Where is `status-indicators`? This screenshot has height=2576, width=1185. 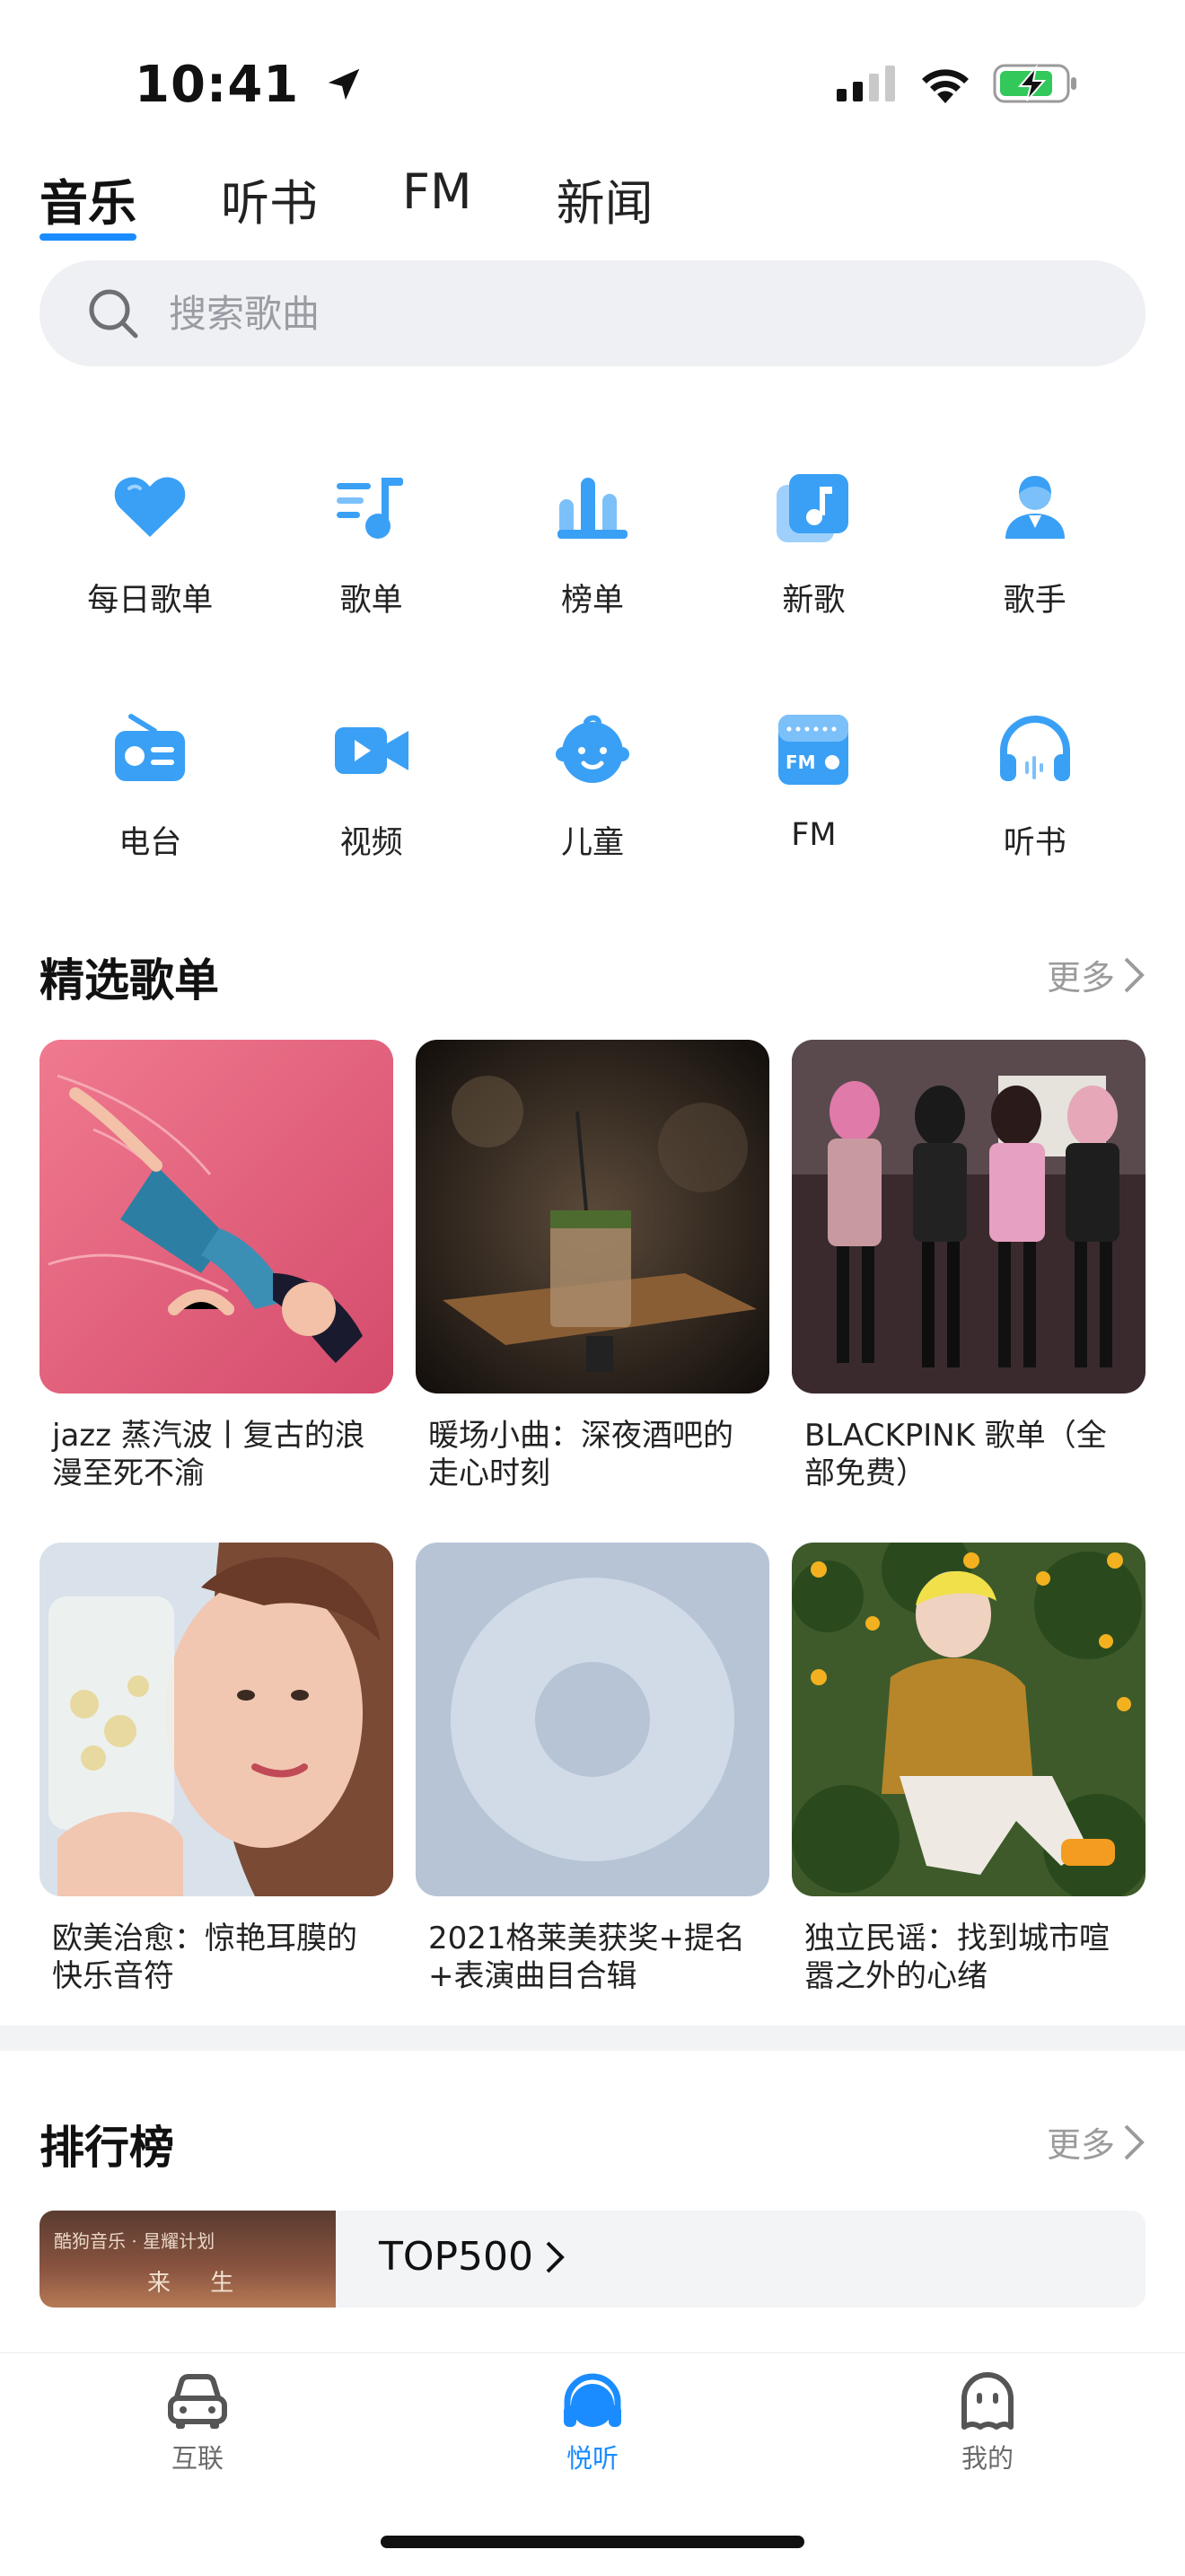
status-indicators is located at coordinates (958, 83).